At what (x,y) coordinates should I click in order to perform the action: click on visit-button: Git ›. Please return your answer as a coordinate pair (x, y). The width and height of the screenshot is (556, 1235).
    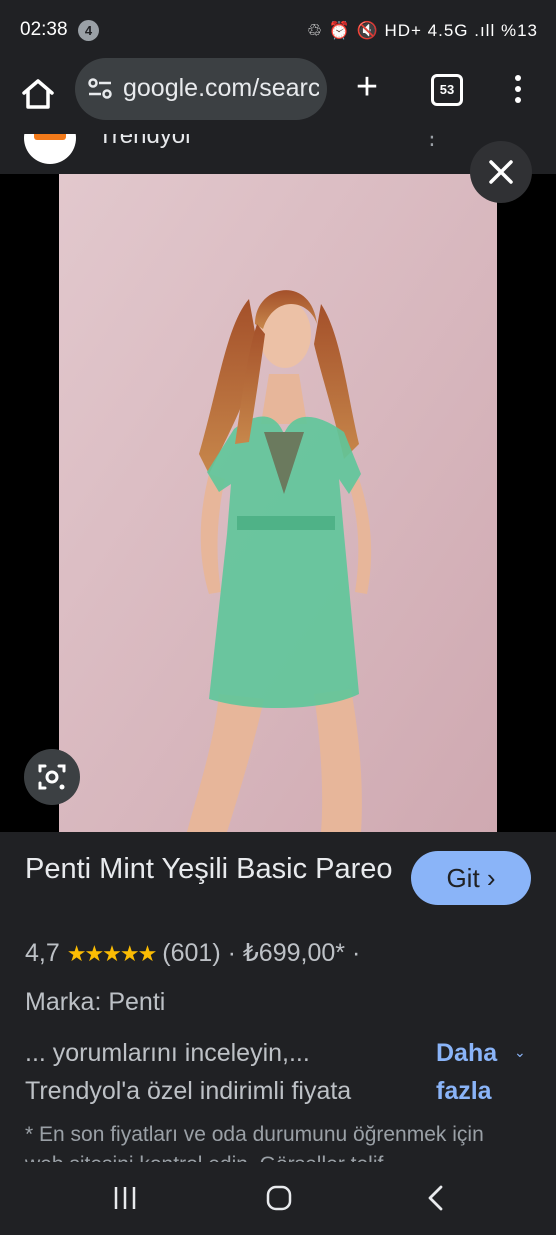
    Looking at the image, I should click on (471, 878).